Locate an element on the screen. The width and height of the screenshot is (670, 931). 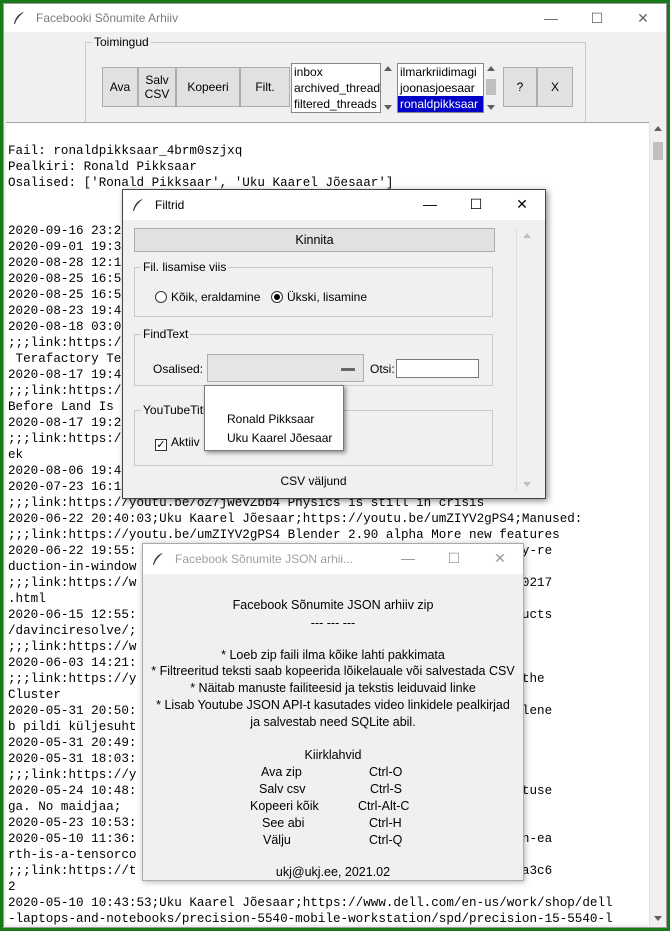
list-item-selected: ronaldpikksaar is located at coordinates (440, 104).